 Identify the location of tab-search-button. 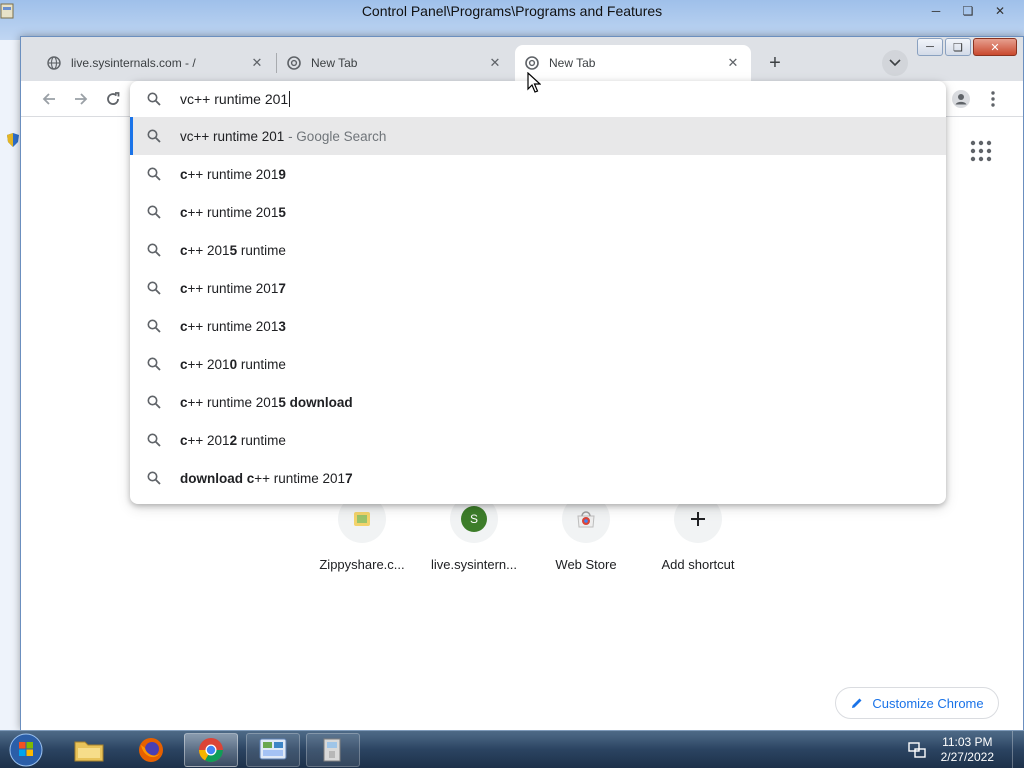
(895, 63).